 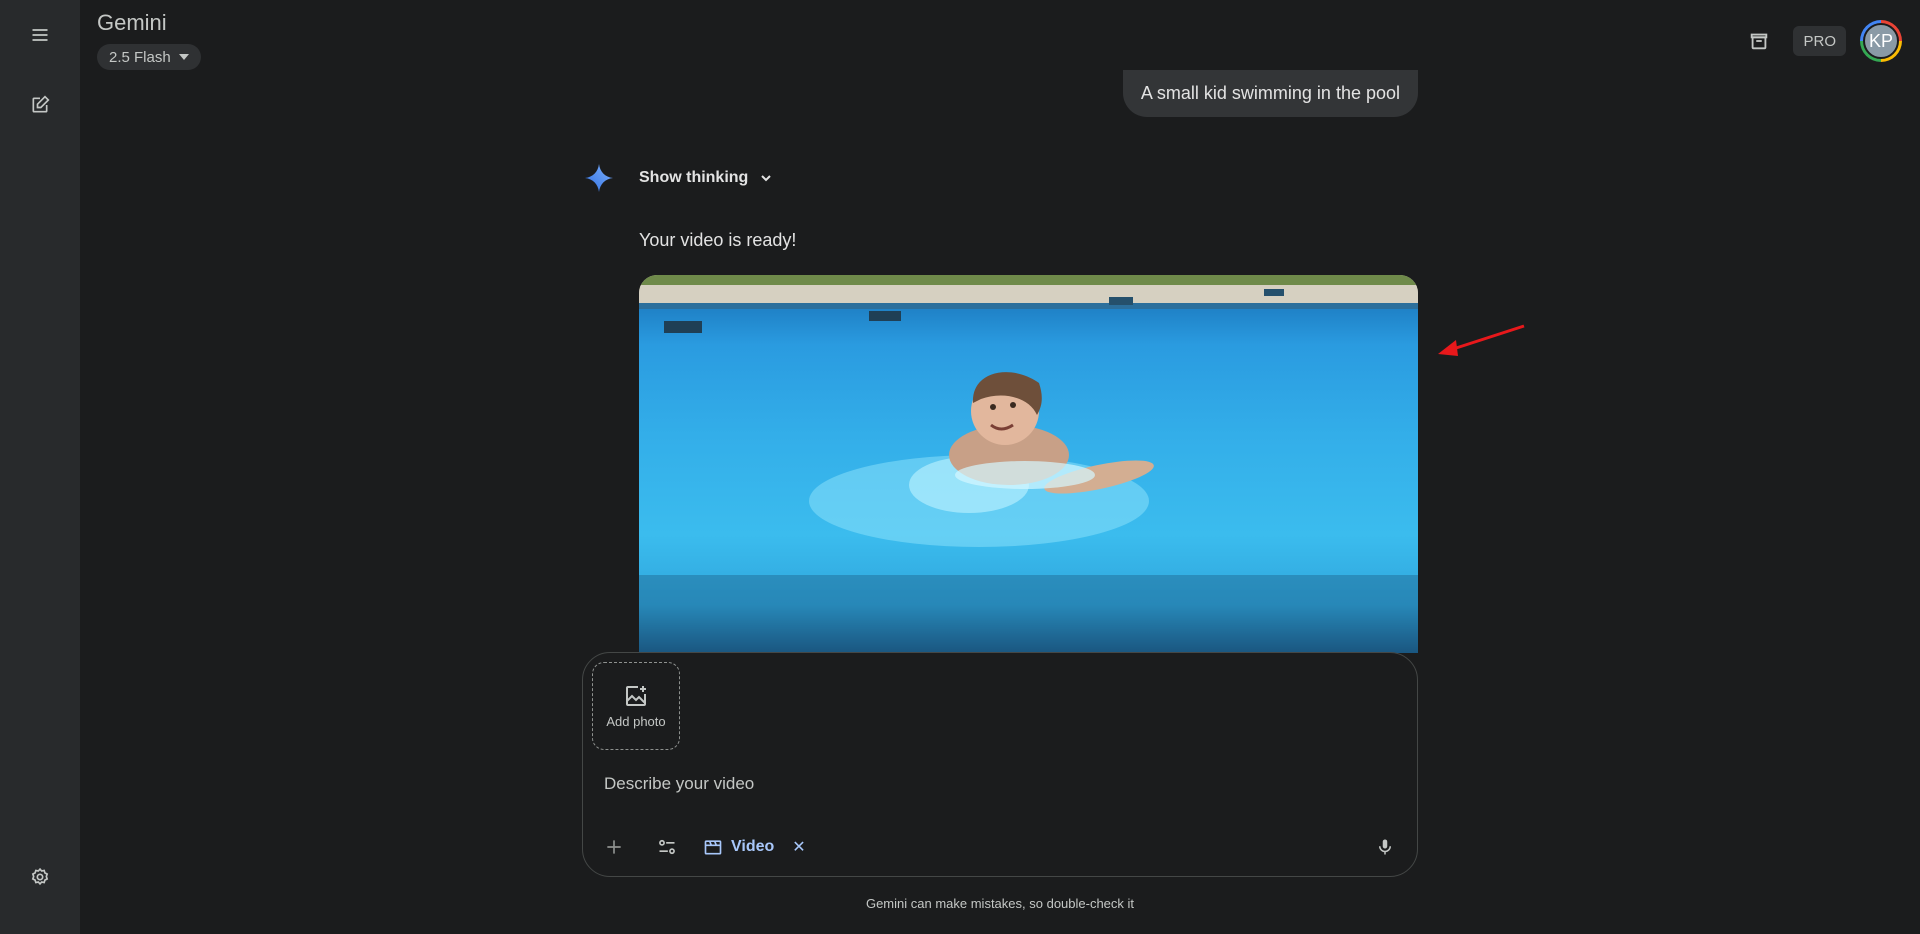 What do you see at coordinates (140, 57) in the screenshot?
I see `model-selector-label: 2.5 Flash` at bounding box center [140, 57].